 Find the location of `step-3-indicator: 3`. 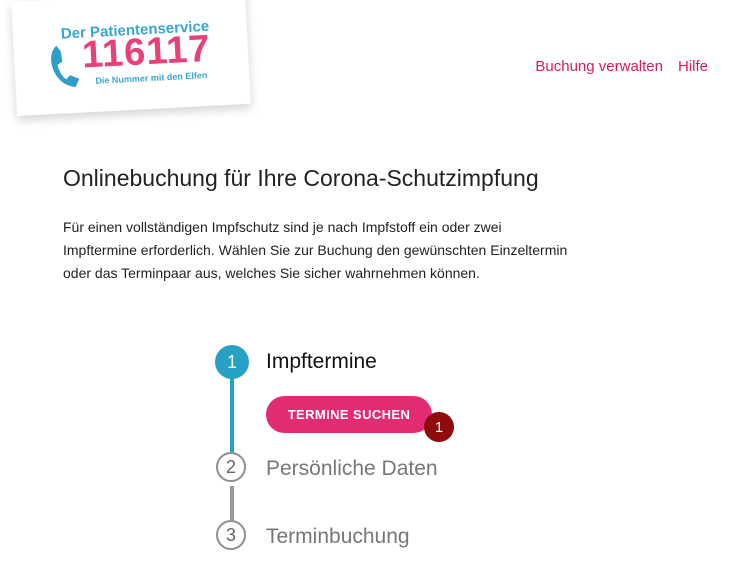

step-3-indicator: 3 is located at coordinates (231, 535).